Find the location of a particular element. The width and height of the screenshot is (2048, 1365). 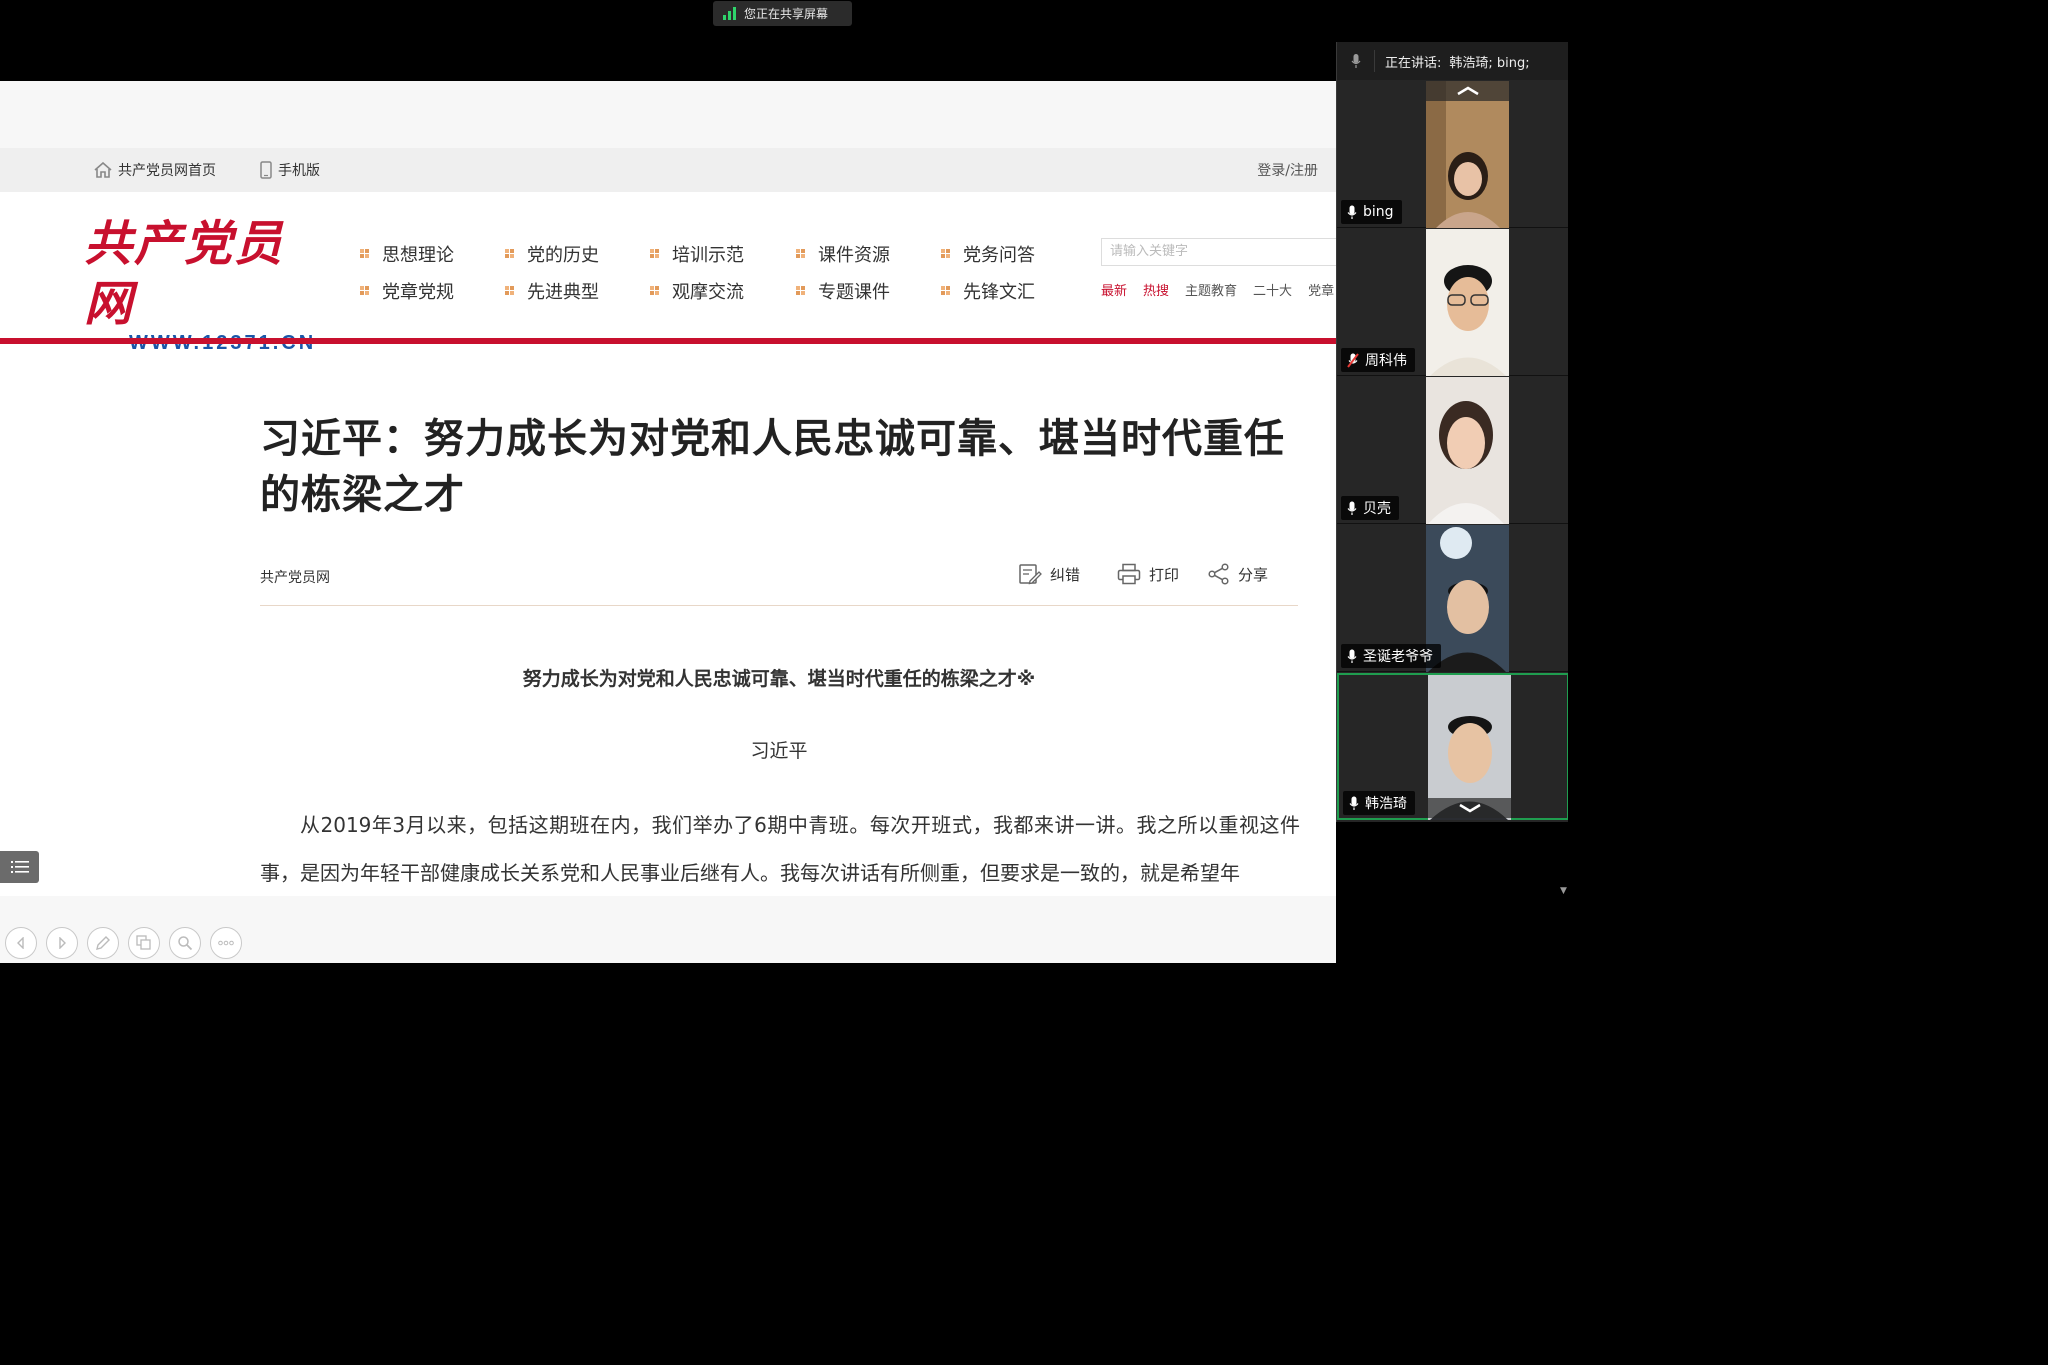

share-button: 分享 is located at coordinates (1238, 574).